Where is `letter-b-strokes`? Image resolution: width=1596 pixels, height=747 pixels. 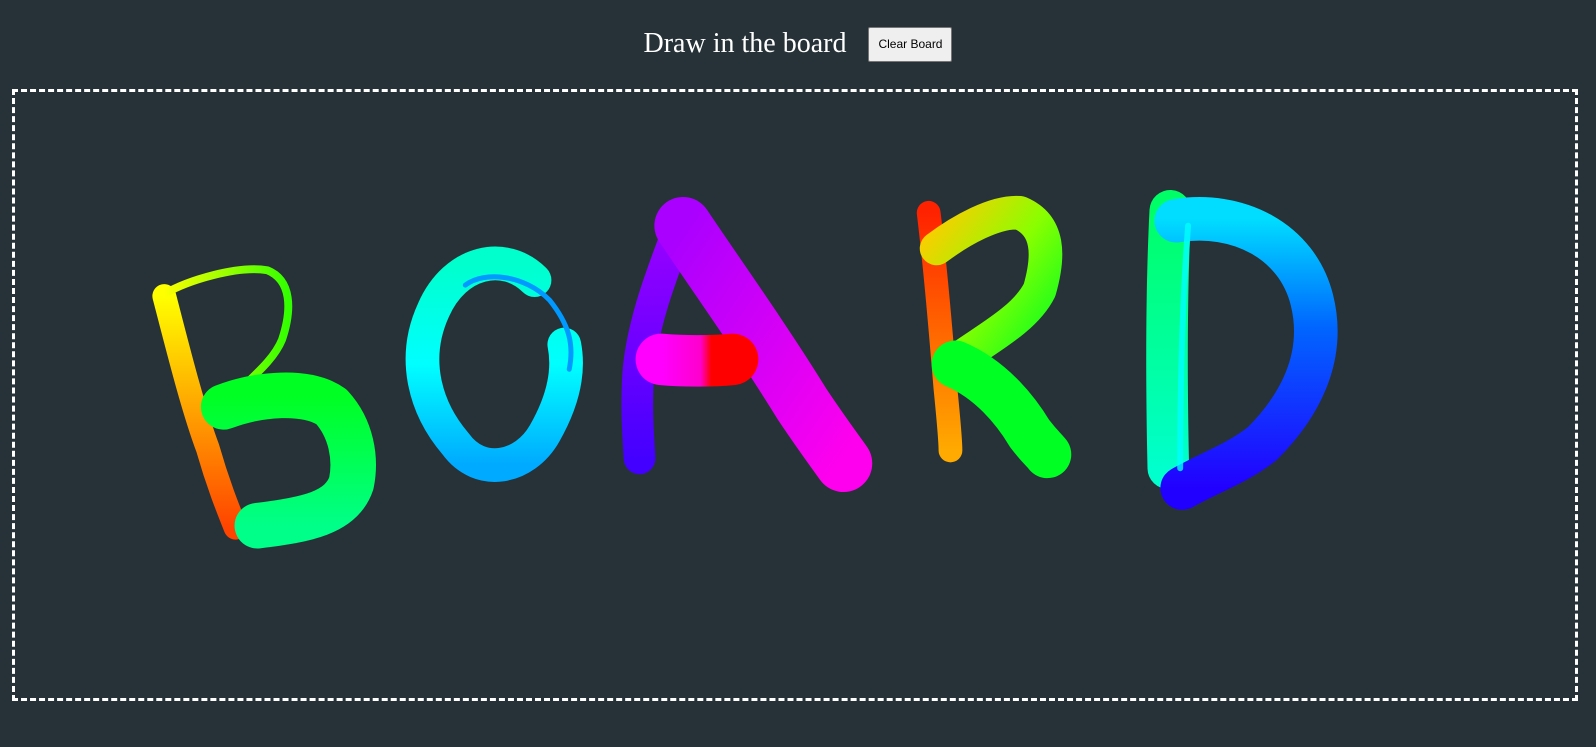
letter-b-strokes is located at coordinates (264, 407).